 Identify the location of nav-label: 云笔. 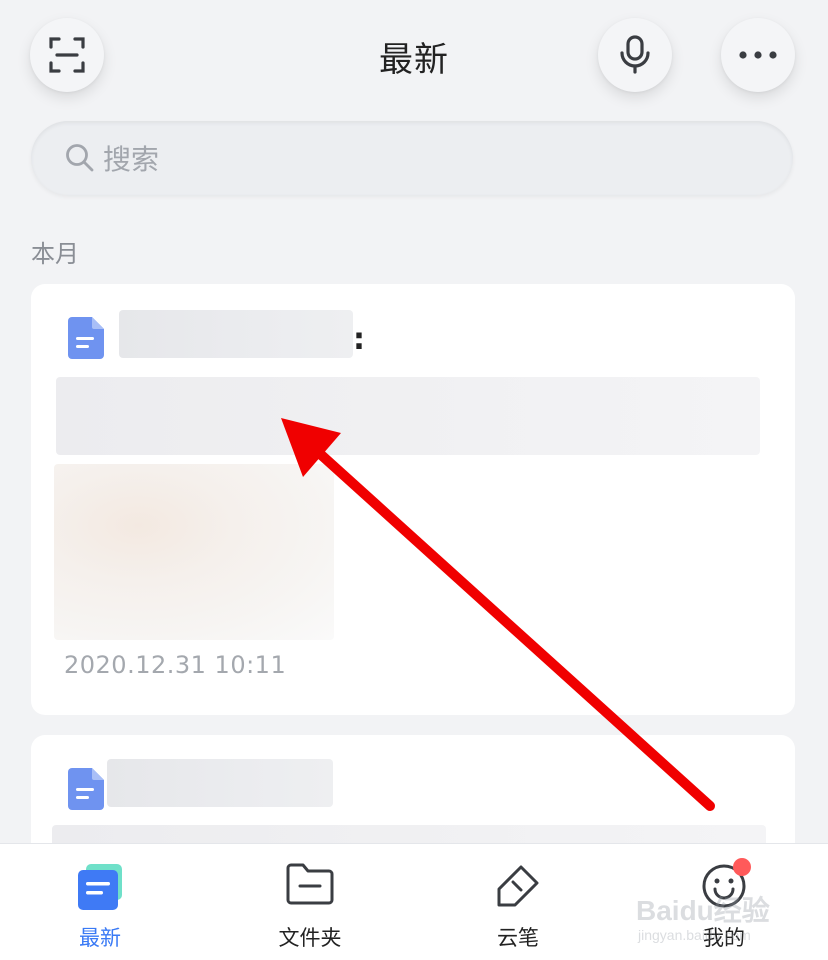
(518, 938).